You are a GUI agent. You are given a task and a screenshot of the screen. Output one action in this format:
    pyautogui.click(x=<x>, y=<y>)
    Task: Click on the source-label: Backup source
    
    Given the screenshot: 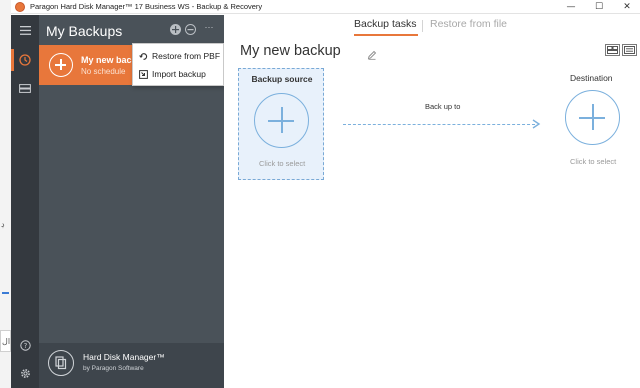 What is the action you would take?
    pyautogui.click(x=282, y=79)
    